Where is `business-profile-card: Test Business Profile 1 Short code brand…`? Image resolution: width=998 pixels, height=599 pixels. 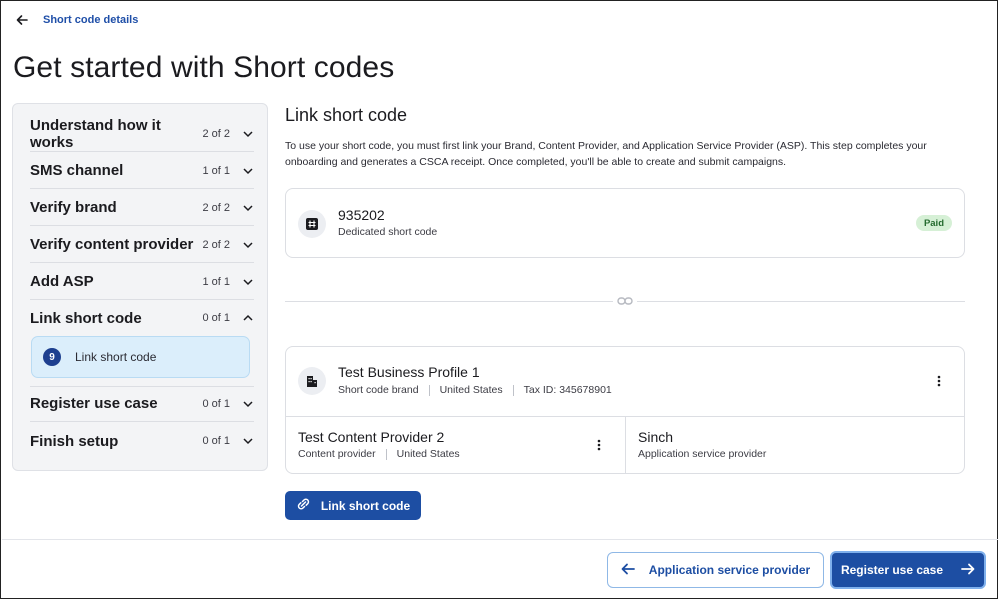 business-profile-card: Test Business Profile 1 Short code brand… is located at coordinates (625, 410).